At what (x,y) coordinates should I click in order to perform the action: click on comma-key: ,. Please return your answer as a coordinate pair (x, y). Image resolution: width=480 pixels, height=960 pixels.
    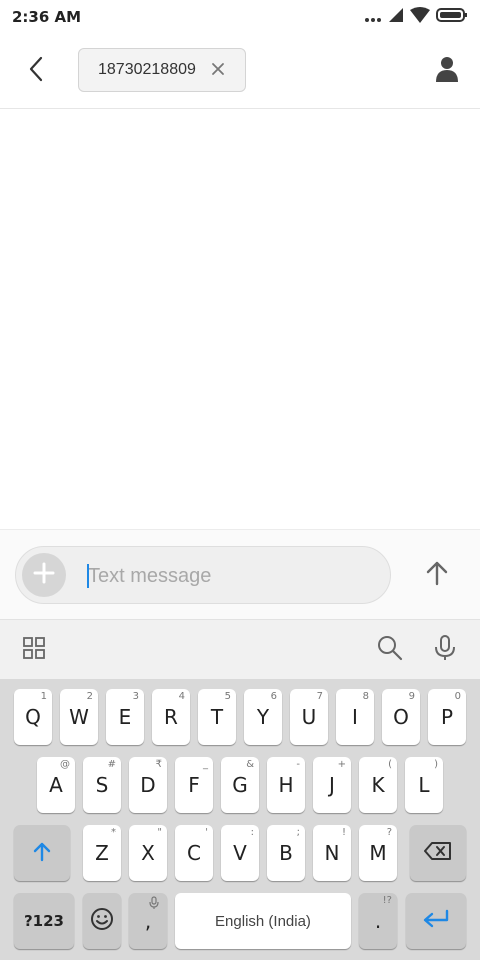
    Looking at the image, I should click on (148, 921).